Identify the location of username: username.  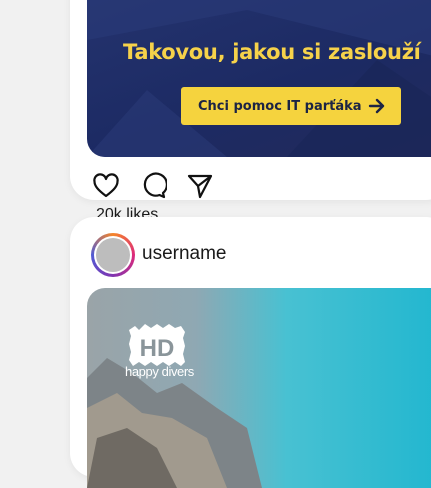
(184, 254).